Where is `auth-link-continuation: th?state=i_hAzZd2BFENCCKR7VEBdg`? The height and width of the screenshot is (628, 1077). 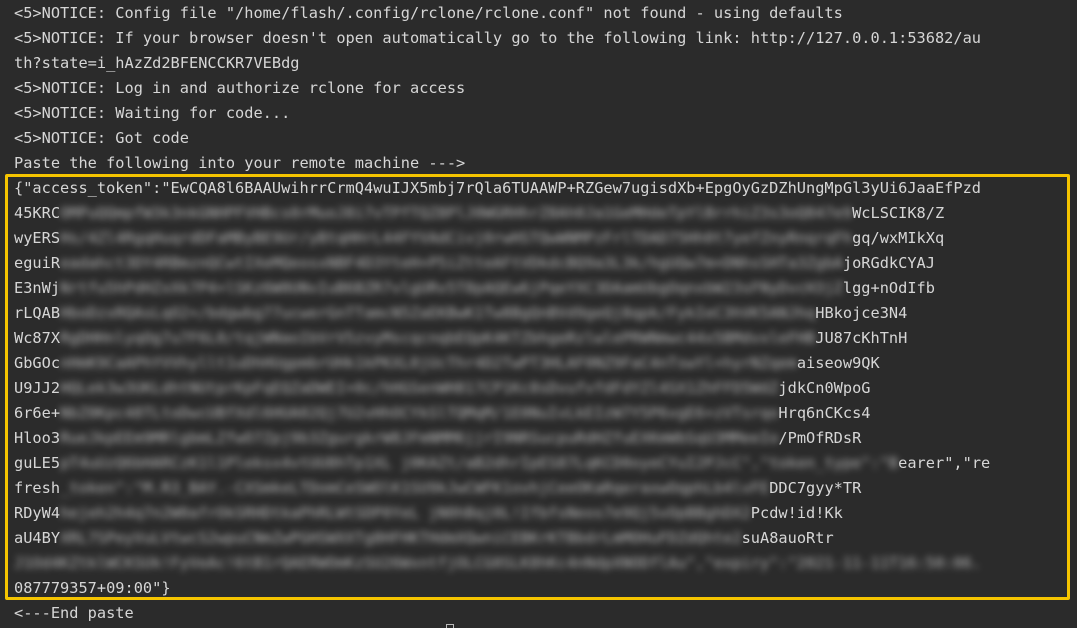
auth-link-continuation: th?state=i_hAzZd2BFENCCKR7VEBdg is located at coordinates (157, 63).